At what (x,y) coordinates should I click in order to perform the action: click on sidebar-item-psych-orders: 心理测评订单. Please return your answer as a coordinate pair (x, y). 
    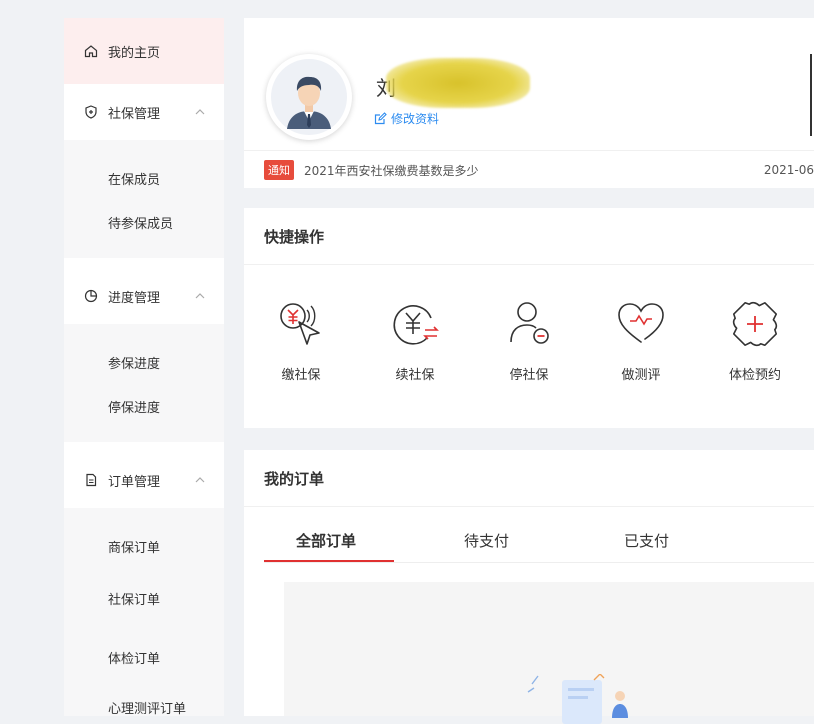
    Looking at the image, I should click on (147, 707).